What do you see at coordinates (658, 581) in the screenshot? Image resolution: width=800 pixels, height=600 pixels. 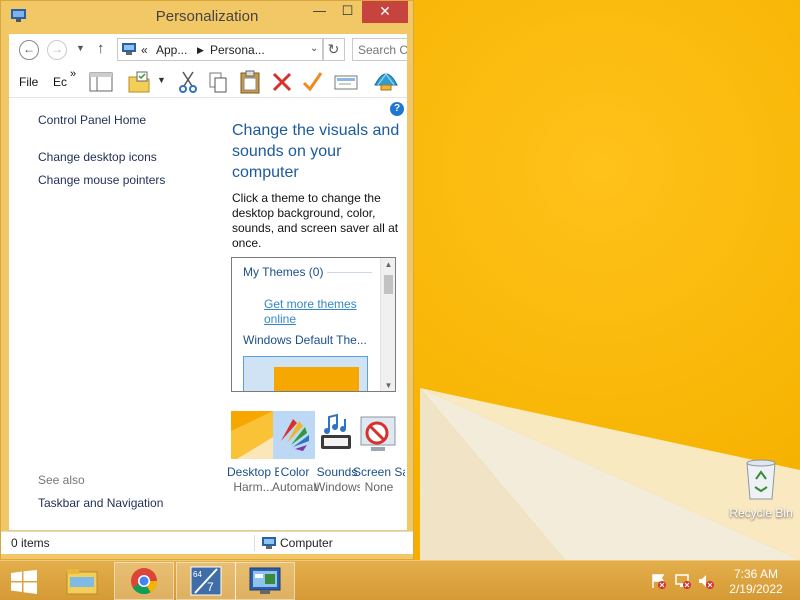 I see `action-center-icon` at bounding box center [658, 581].